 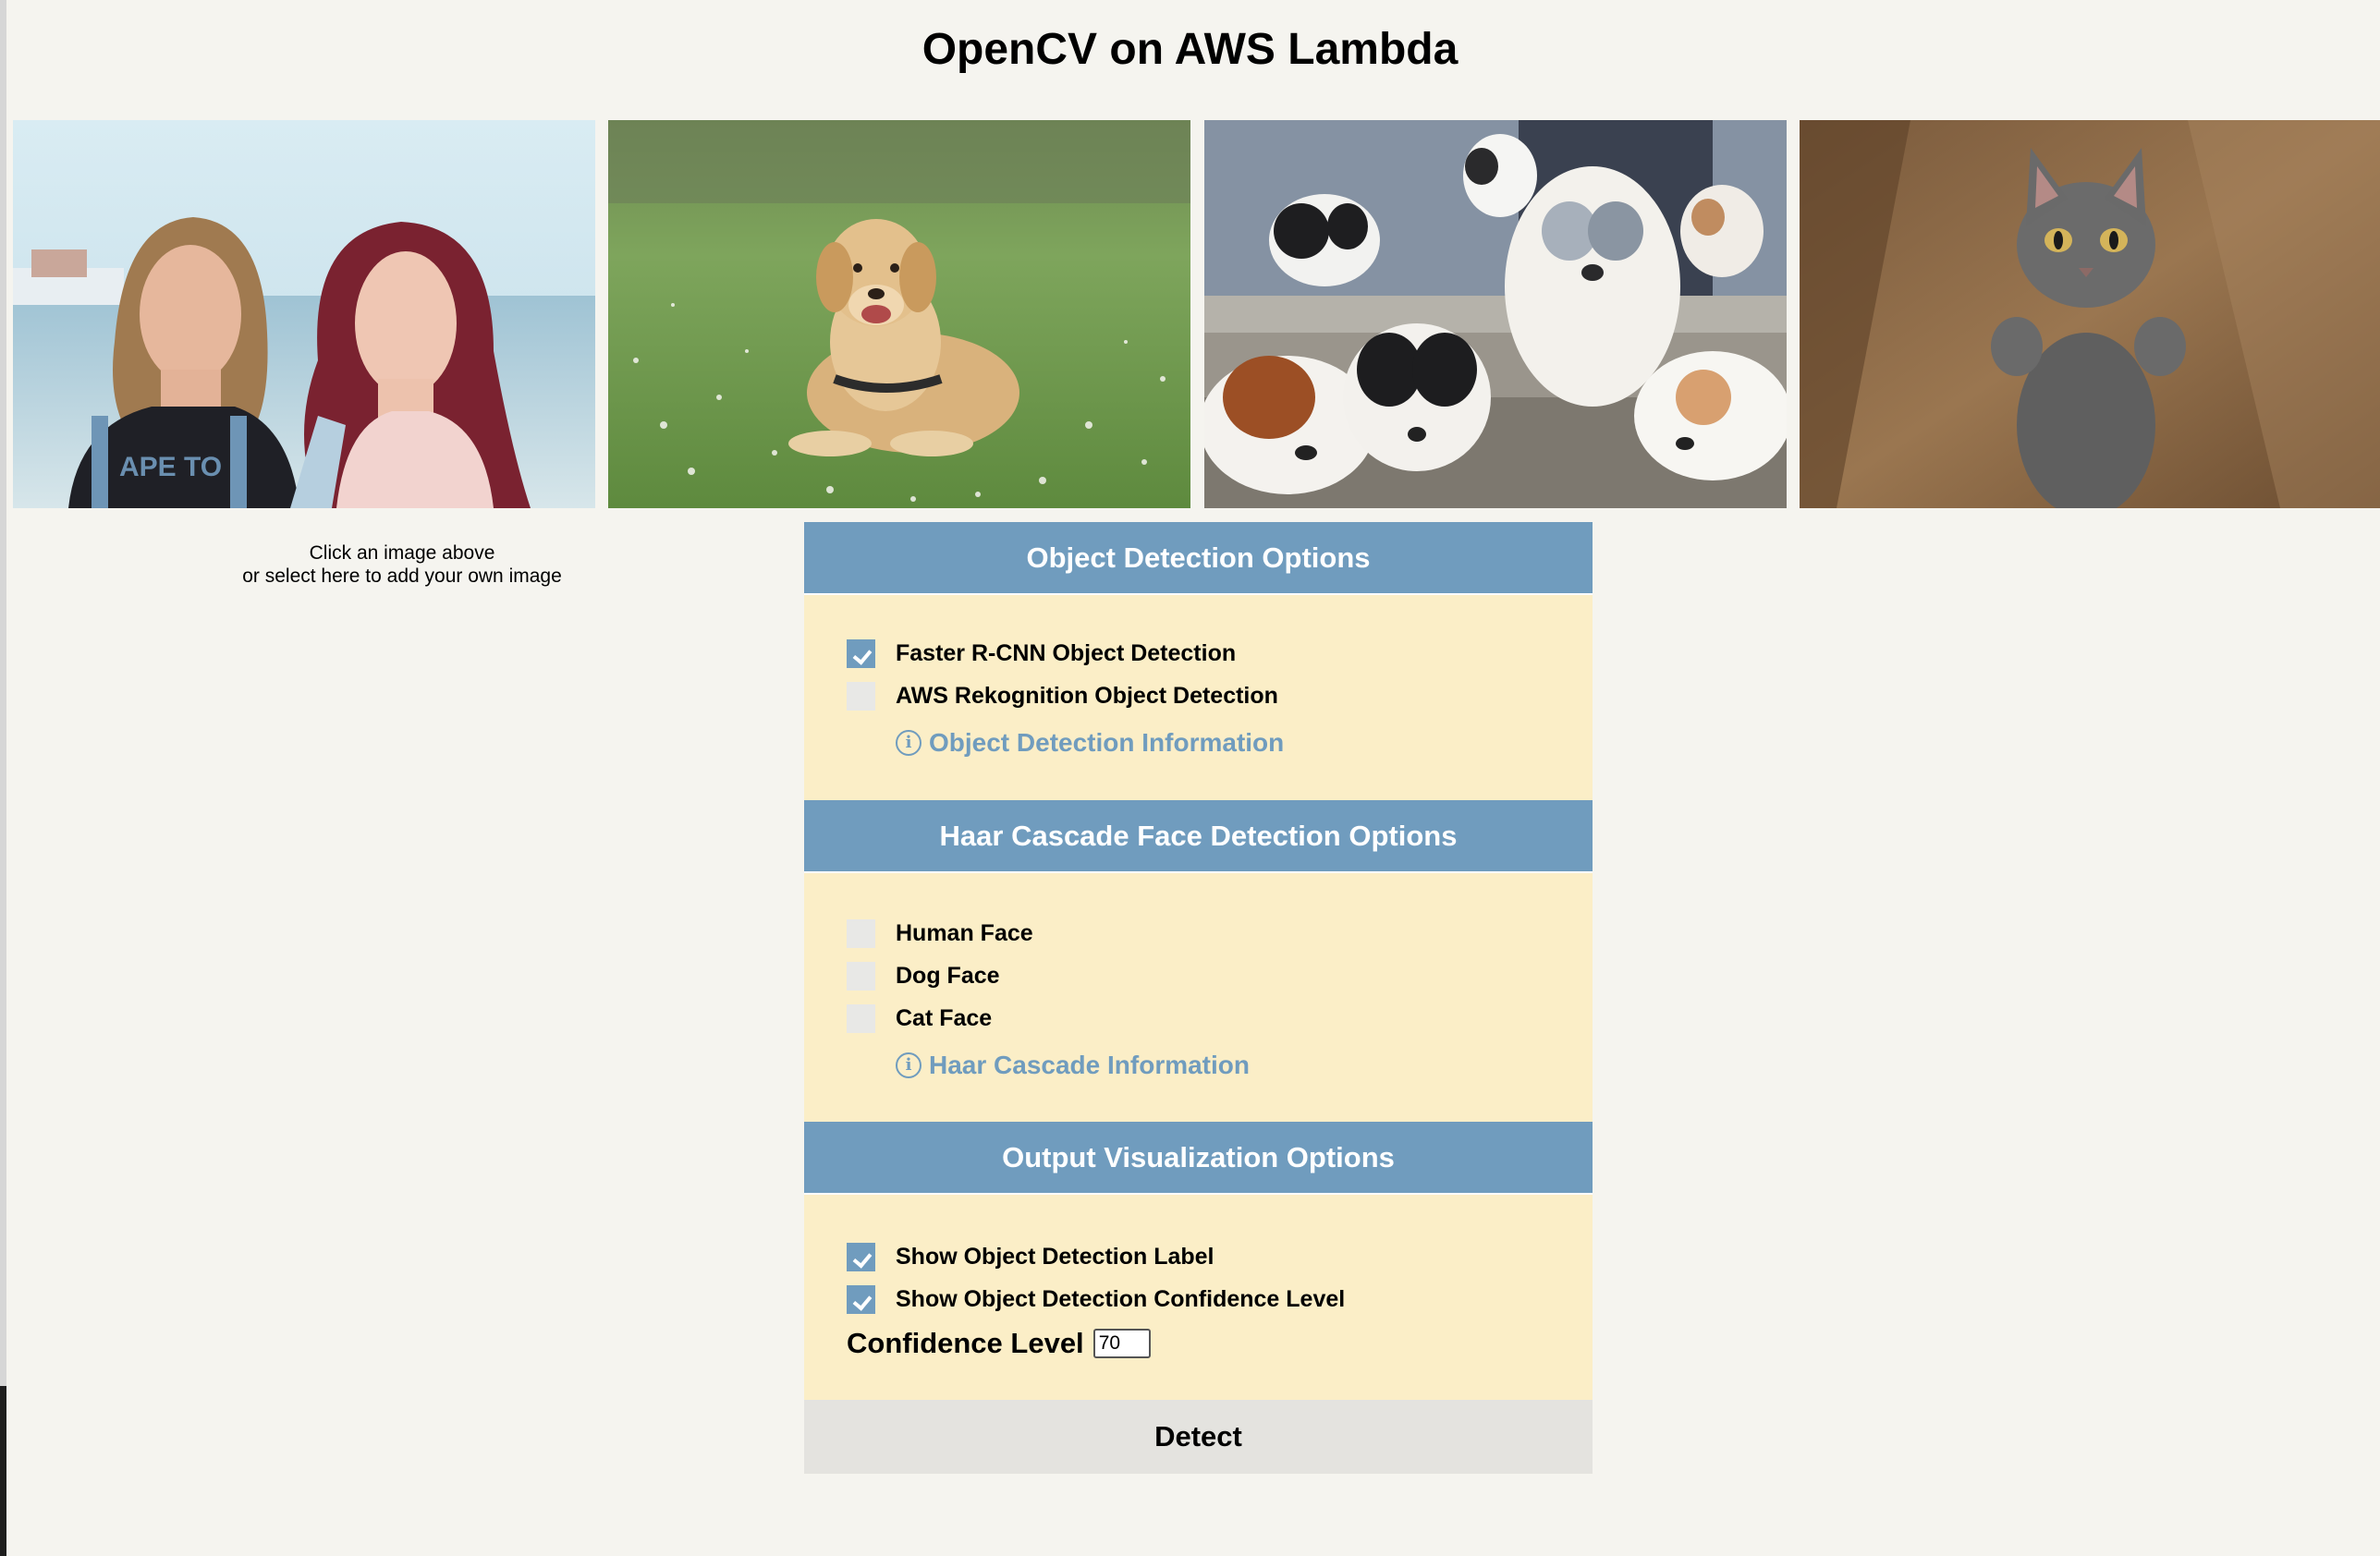 What do you see at coordinates (1198, 836) in the screenshot?
I see `haar-cascade-header: Haar Cascade Face Detection Options` at bounding box center [1198, 836].